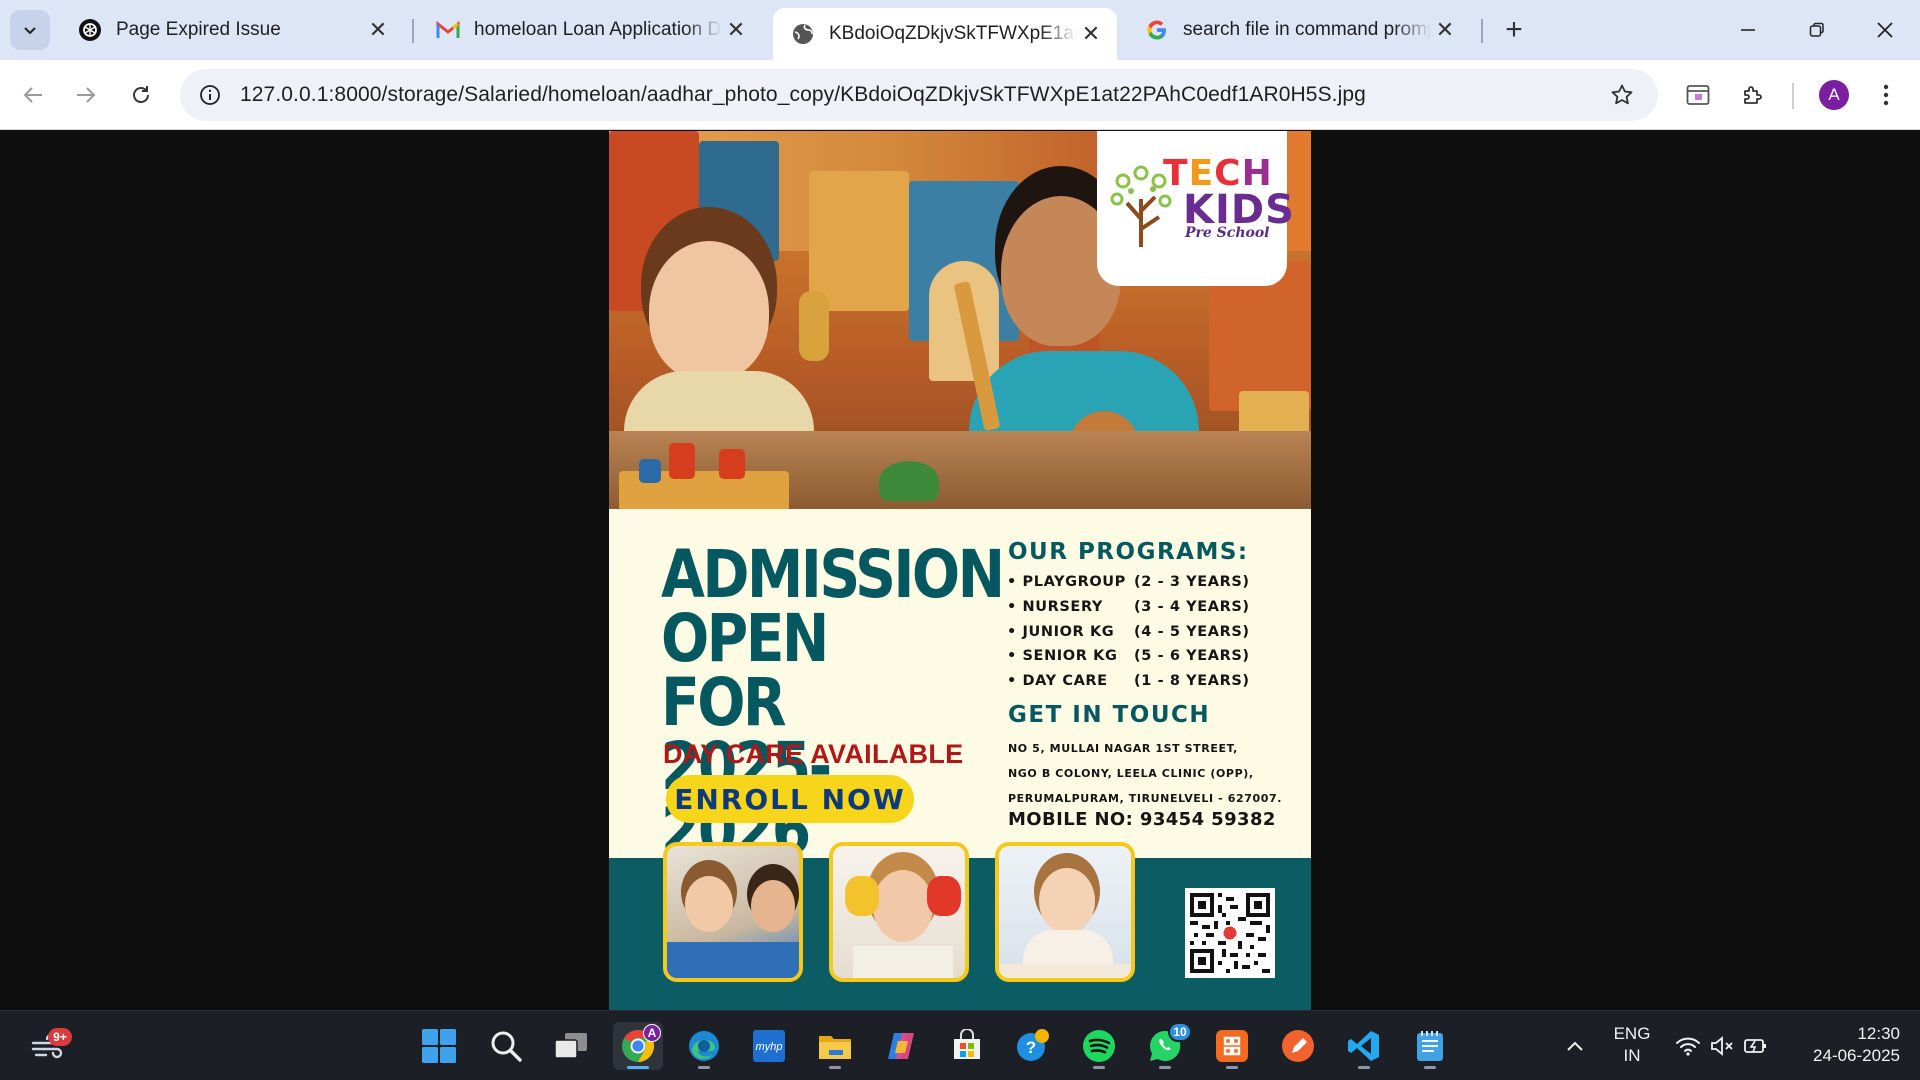 This screenshot has width=1920, height=1080. Describe the element at coordinates (1688, 1046) in the screenshot. I see `wifi-icon` at that location.